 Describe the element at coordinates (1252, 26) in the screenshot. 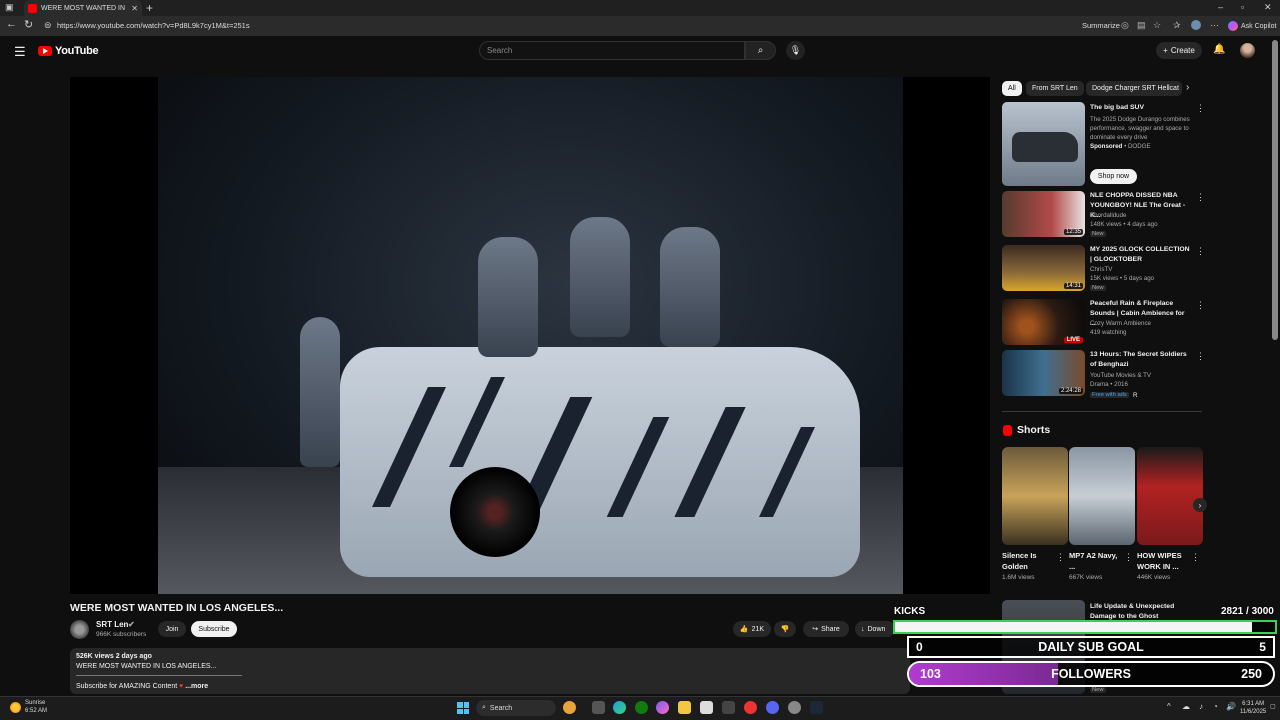

I see `copilot-button: Ask Copilot` at that location.